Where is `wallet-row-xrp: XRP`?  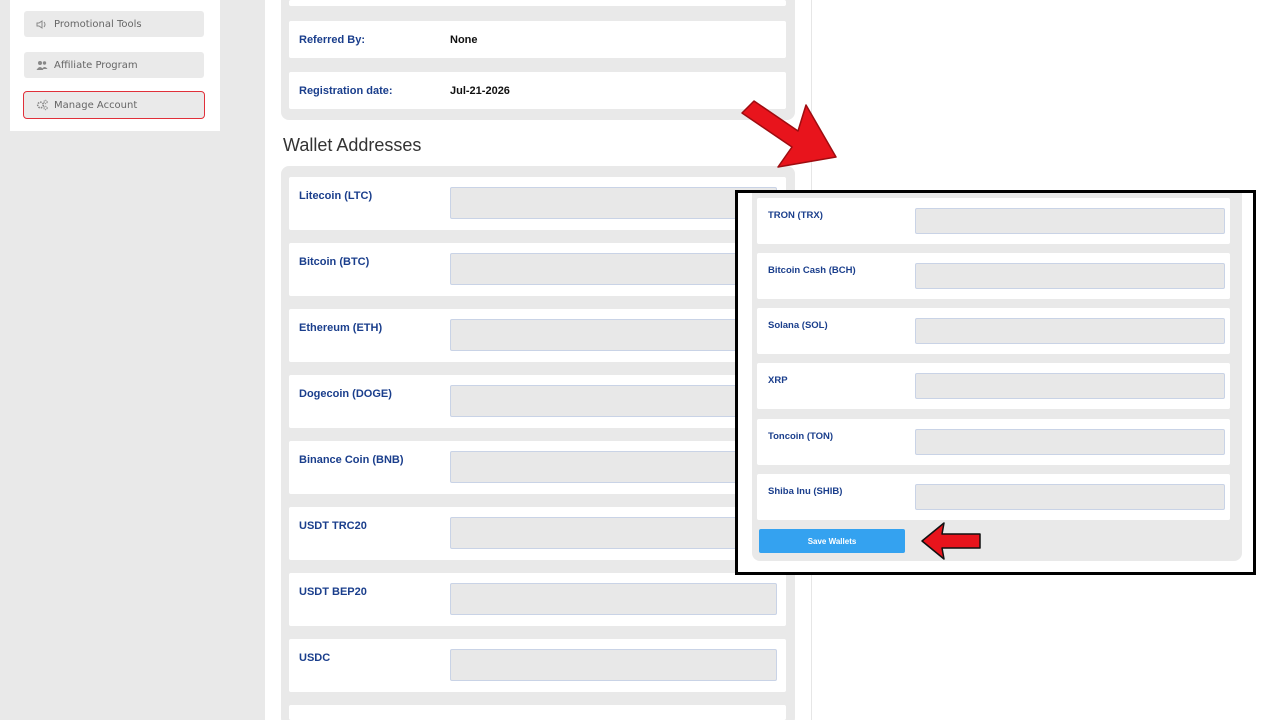 wallet-row-xrp: XRP is located at coordinates (993, 386).